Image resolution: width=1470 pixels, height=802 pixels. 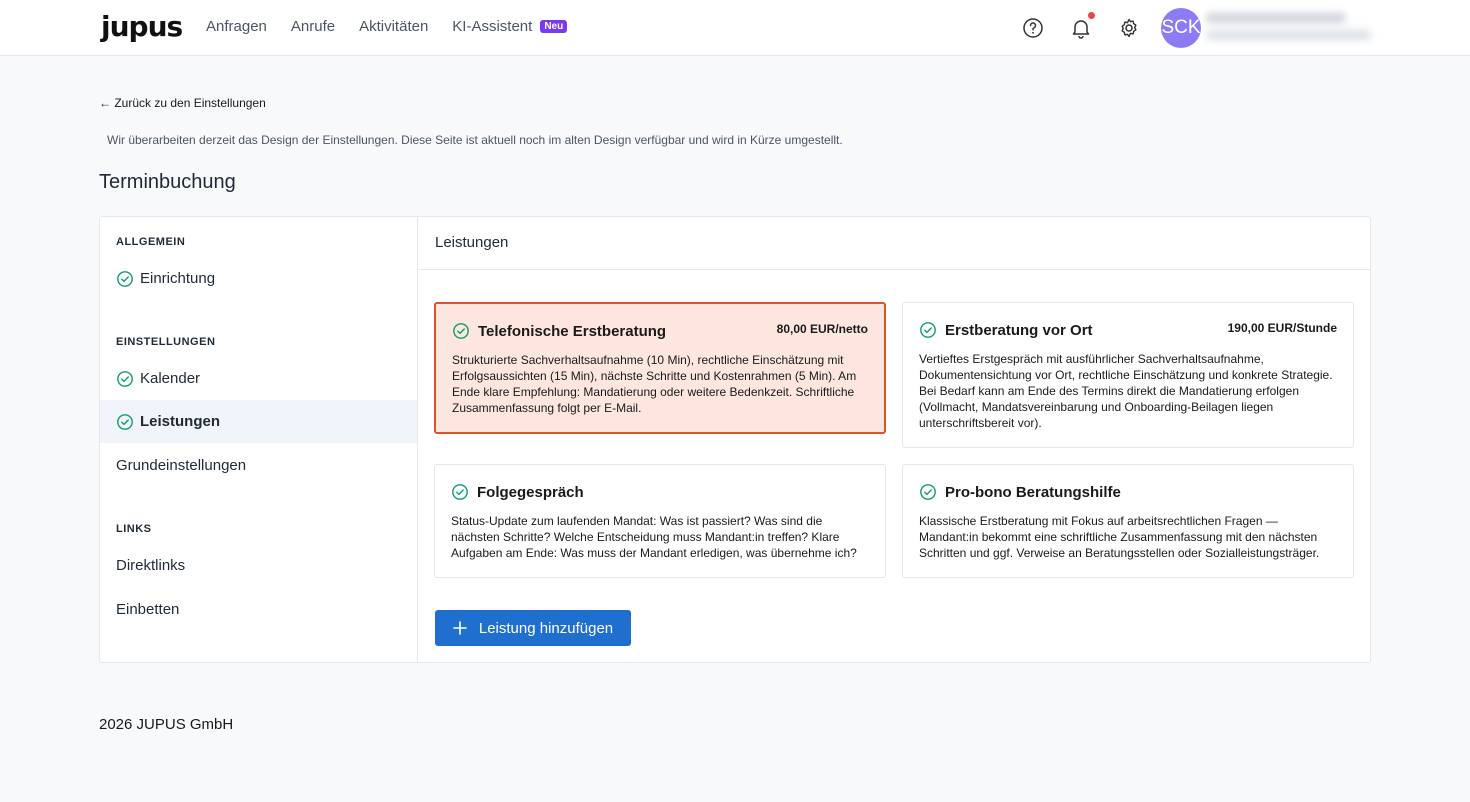 I want to click on service-title: Pro-bono Beratungshilfe, so click(x=1033, y=492).